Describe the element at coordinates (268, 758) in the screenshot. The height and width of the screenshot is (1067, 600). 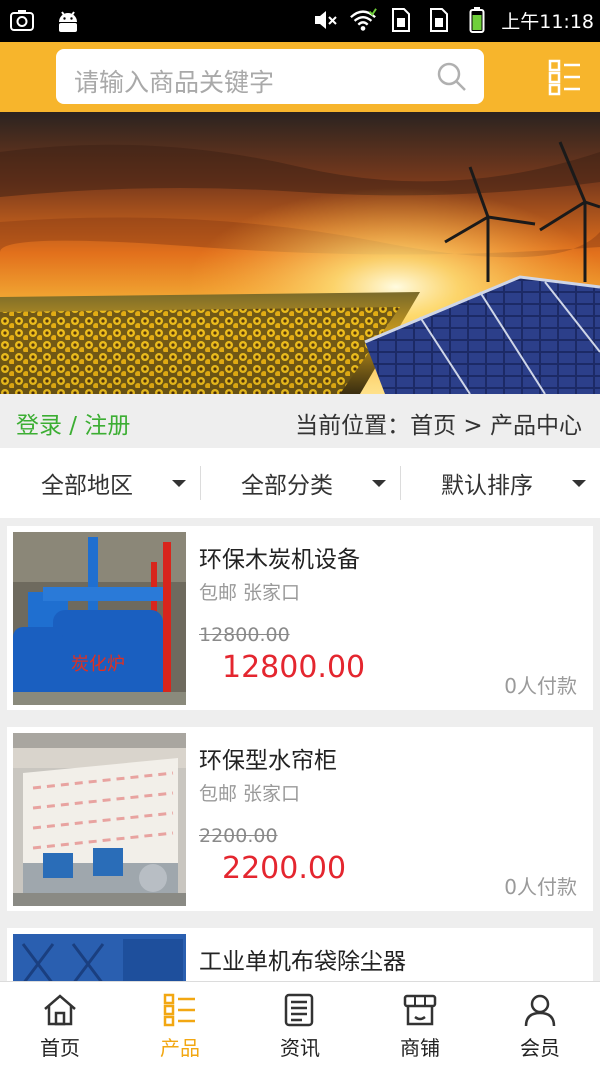
I see `product-name: 环保型水帘柜` at that location.